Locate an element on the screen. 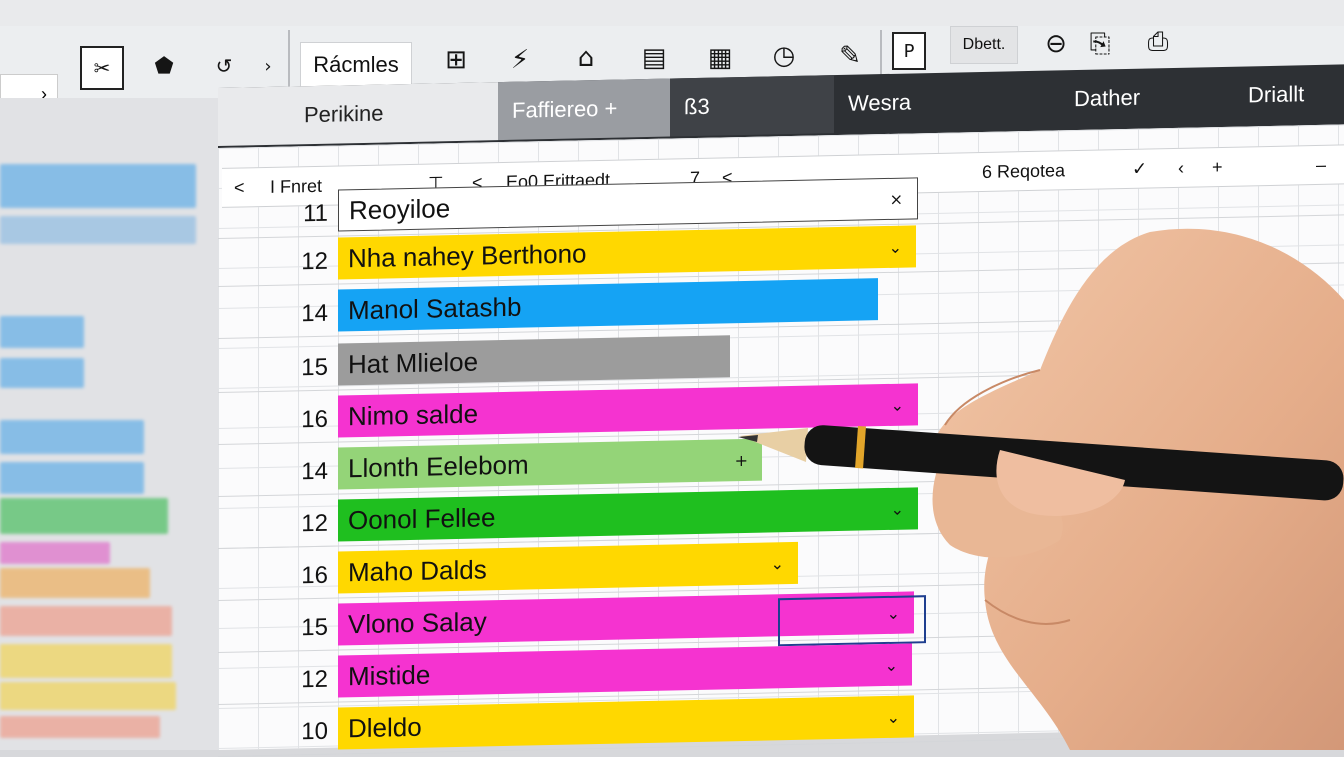 This screenshot has height=757, width=1344. row-label: Nha nahey Berthono is located at coordinates (467, 255).